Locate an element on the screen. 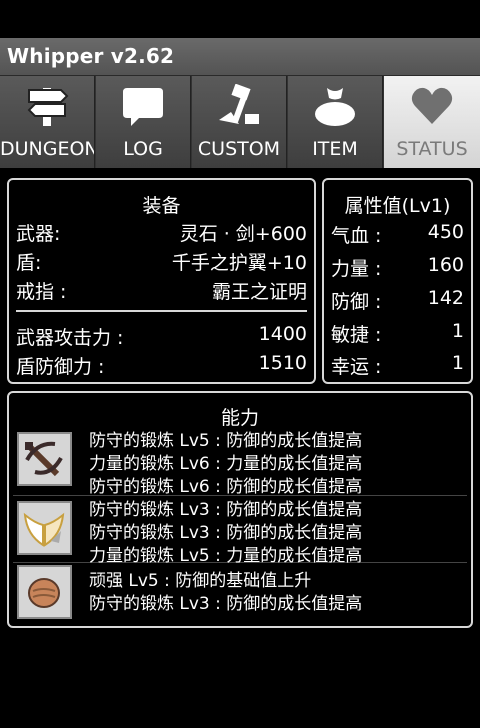 This screenshot has height=728, width=480. defense-value: 1510 is located at coordinates (282, 363).